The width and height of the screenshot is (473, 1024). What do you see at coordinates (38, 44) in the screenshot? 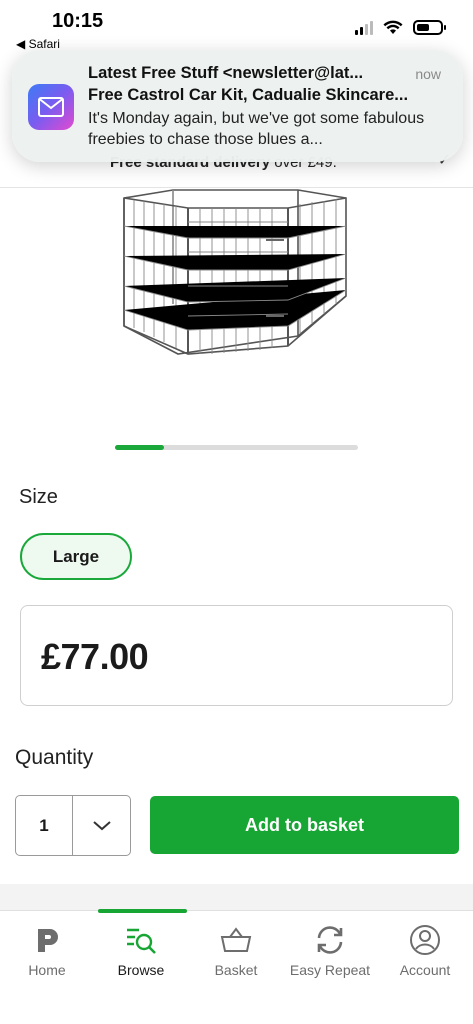
I see `back-to-app-link: ◀ Safari` at bounding box center [38, 44].